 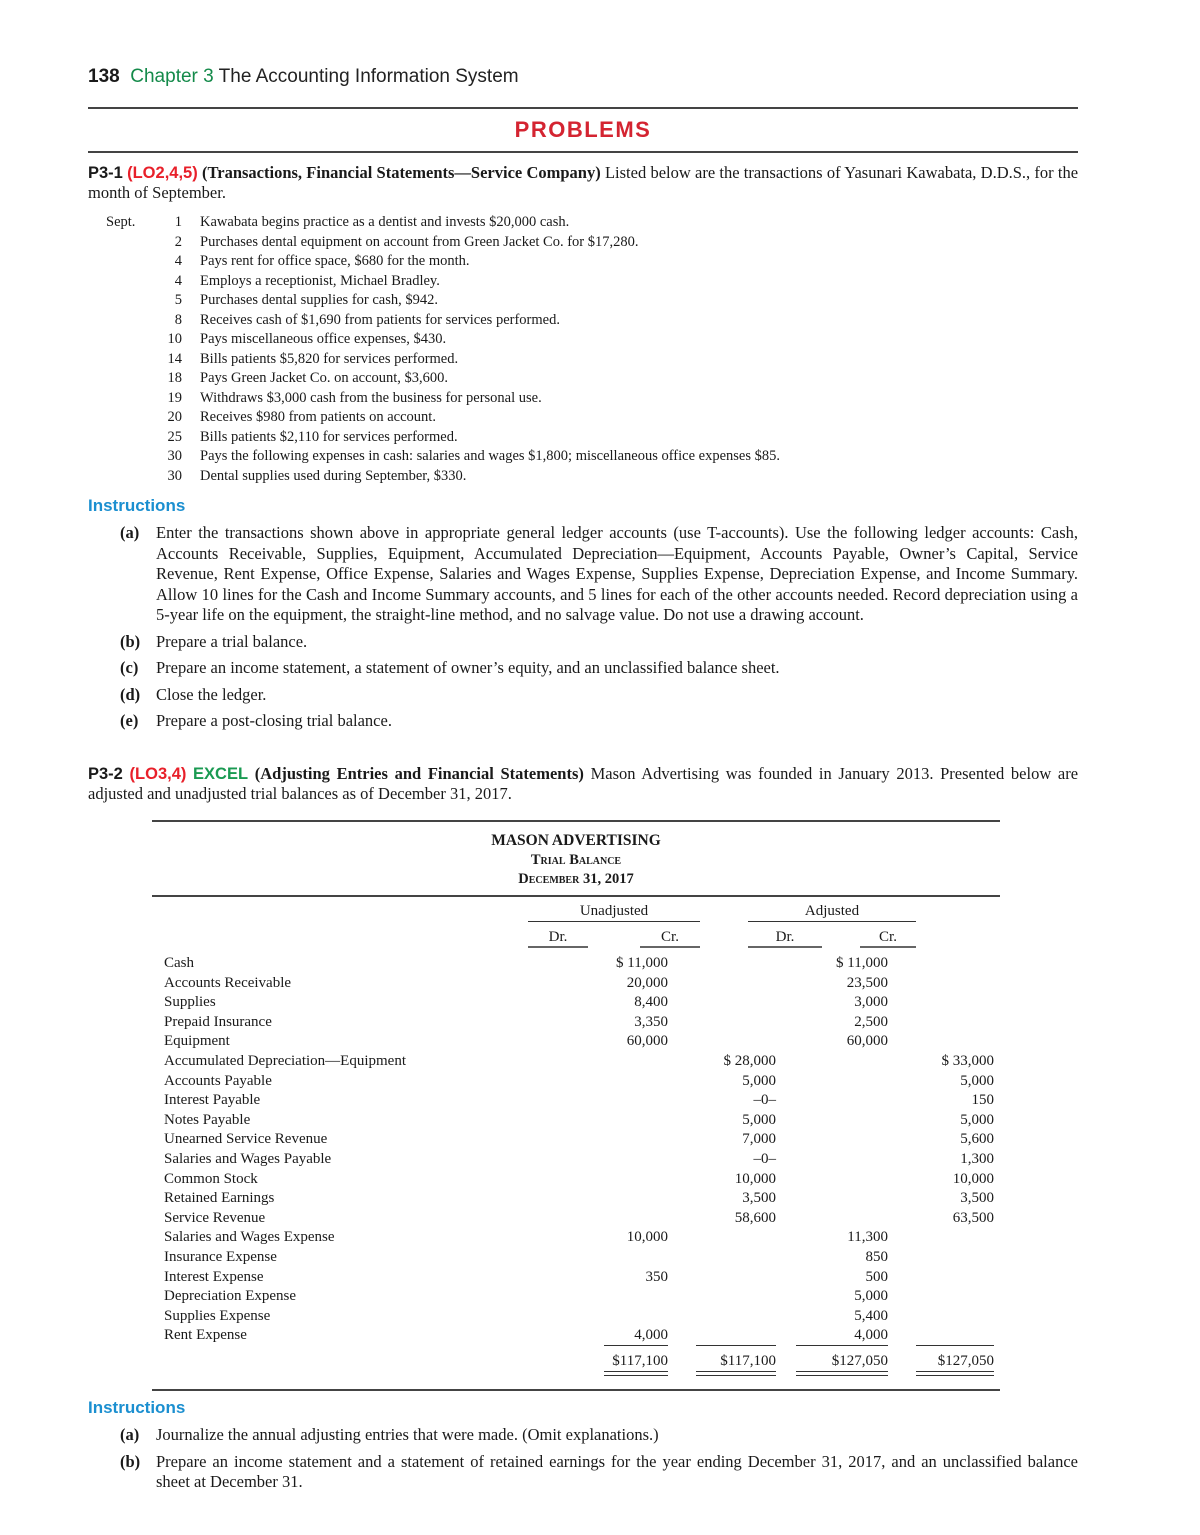 I want to click on total-unadj-dr: $117,100, so click(x=640, y=1360).